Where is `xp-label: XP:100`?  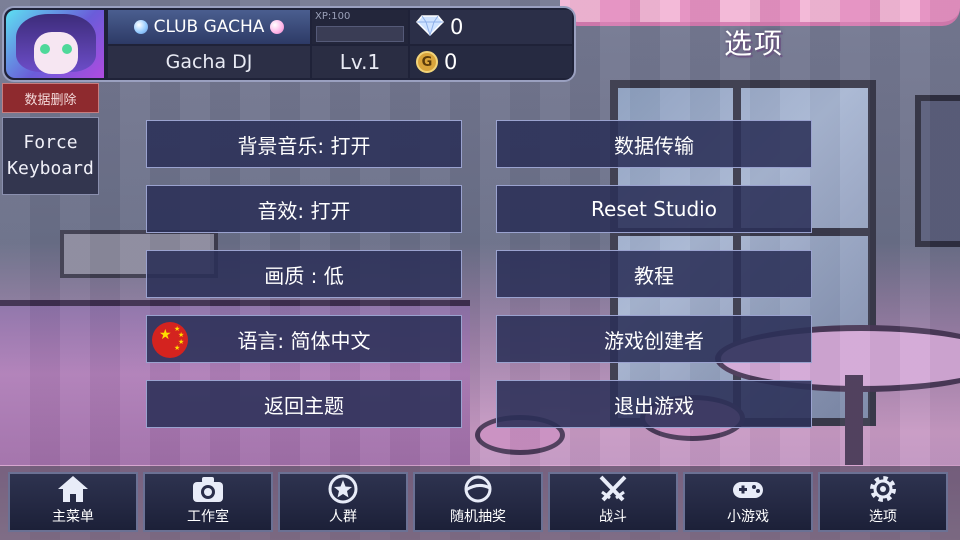 xp-label: XP:100 is located at coordinates (333, 16).